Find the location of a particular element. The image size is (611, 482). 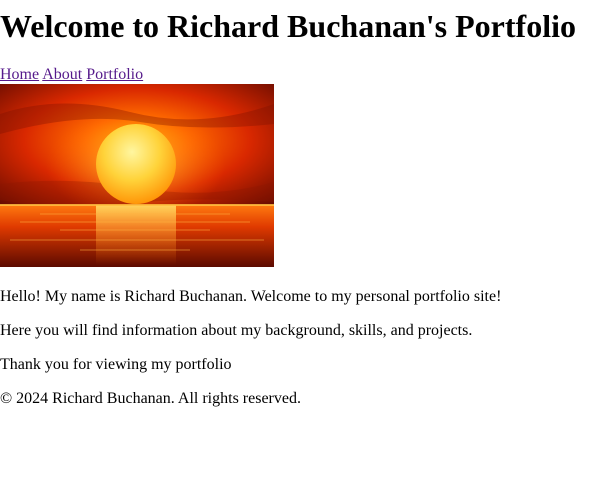

main-nav: Home About Portfolio is located at coordinates (71, 75).